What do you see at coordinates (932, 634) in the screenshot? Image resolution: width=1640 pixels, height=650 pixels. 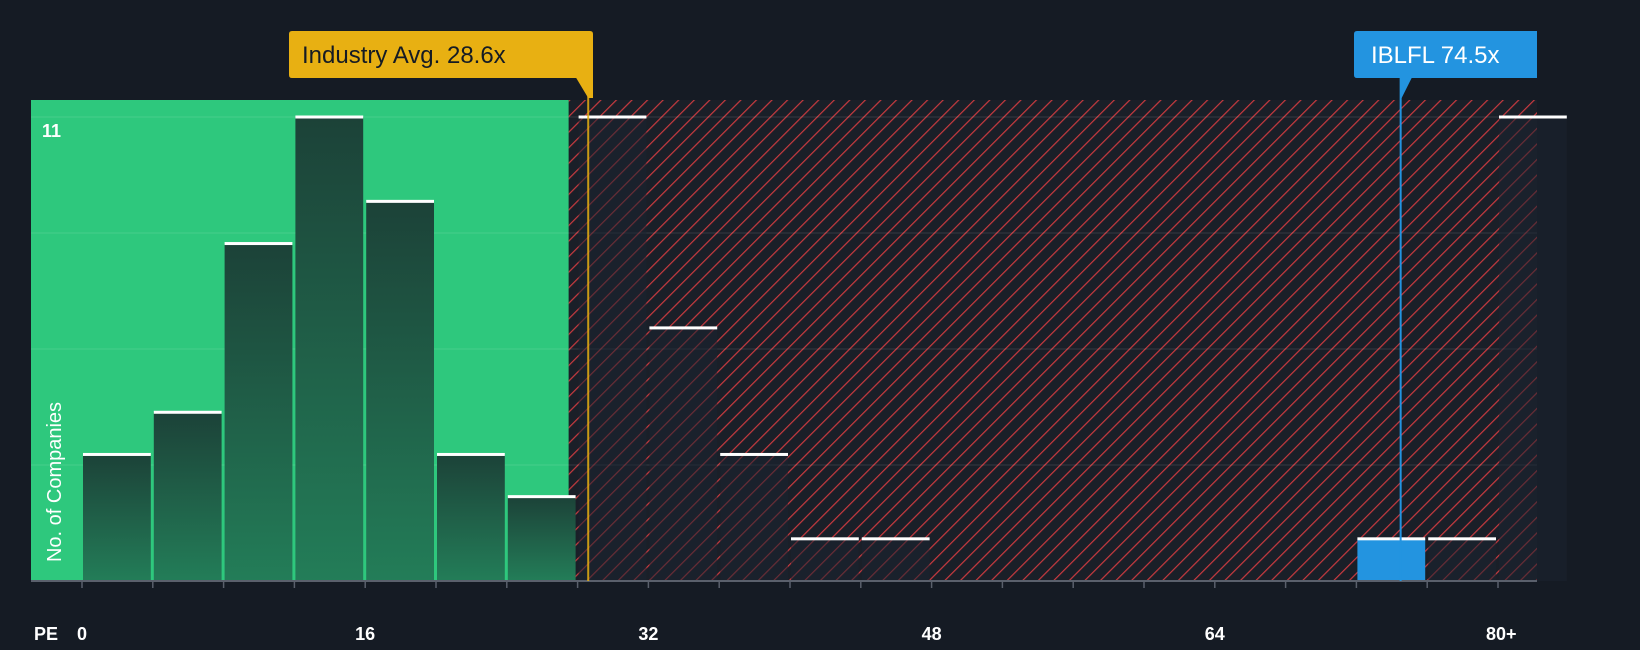 I see `x-tick-label: 48` at bounding box center [932, 634].